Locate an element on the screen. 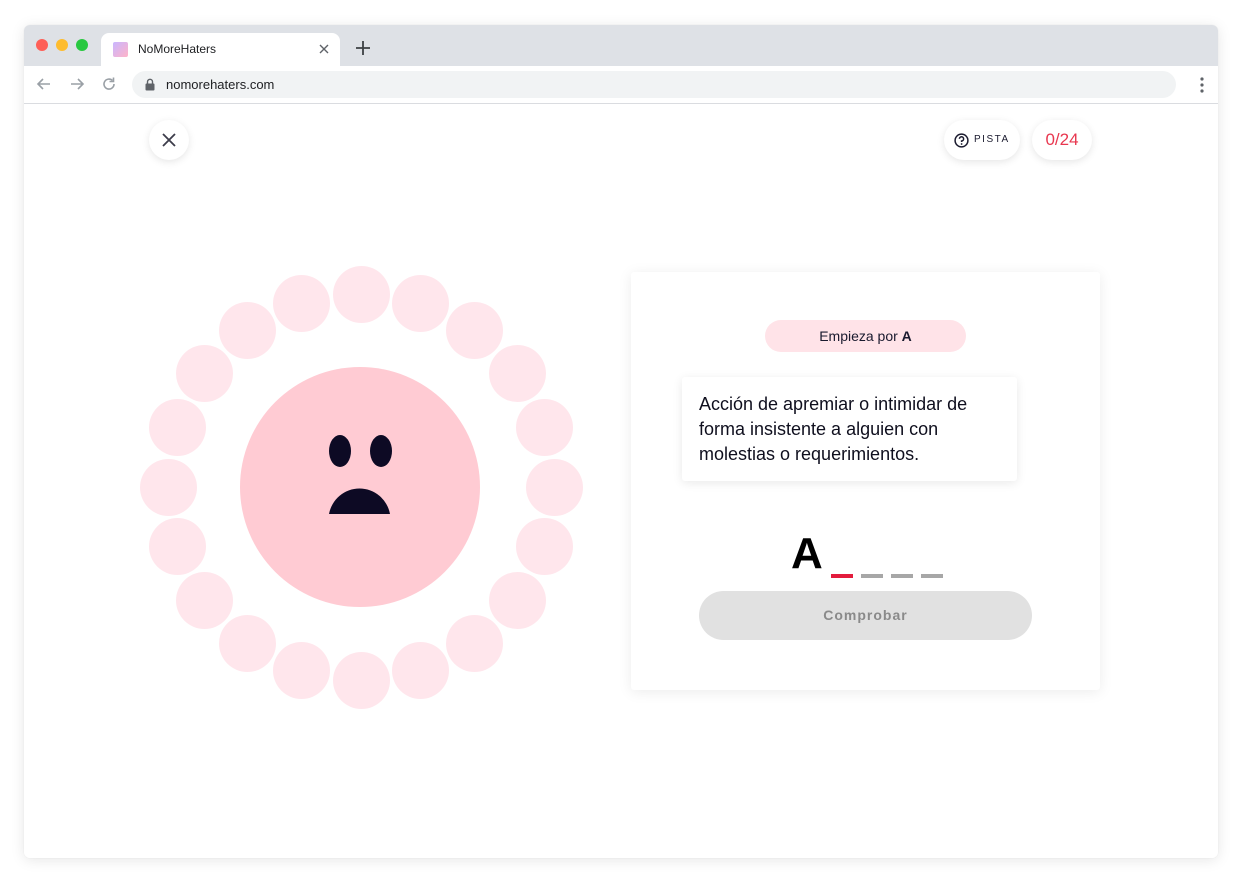 This screenshot has width=1242, height=882. url-text: nomorehaters.com is located at coordinates (220, 84).